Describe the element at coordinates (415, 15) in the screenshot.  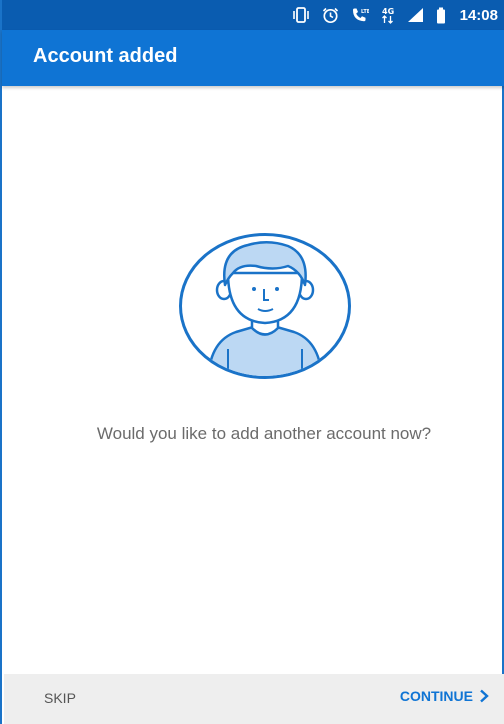
I see `signal-icon` at that location.